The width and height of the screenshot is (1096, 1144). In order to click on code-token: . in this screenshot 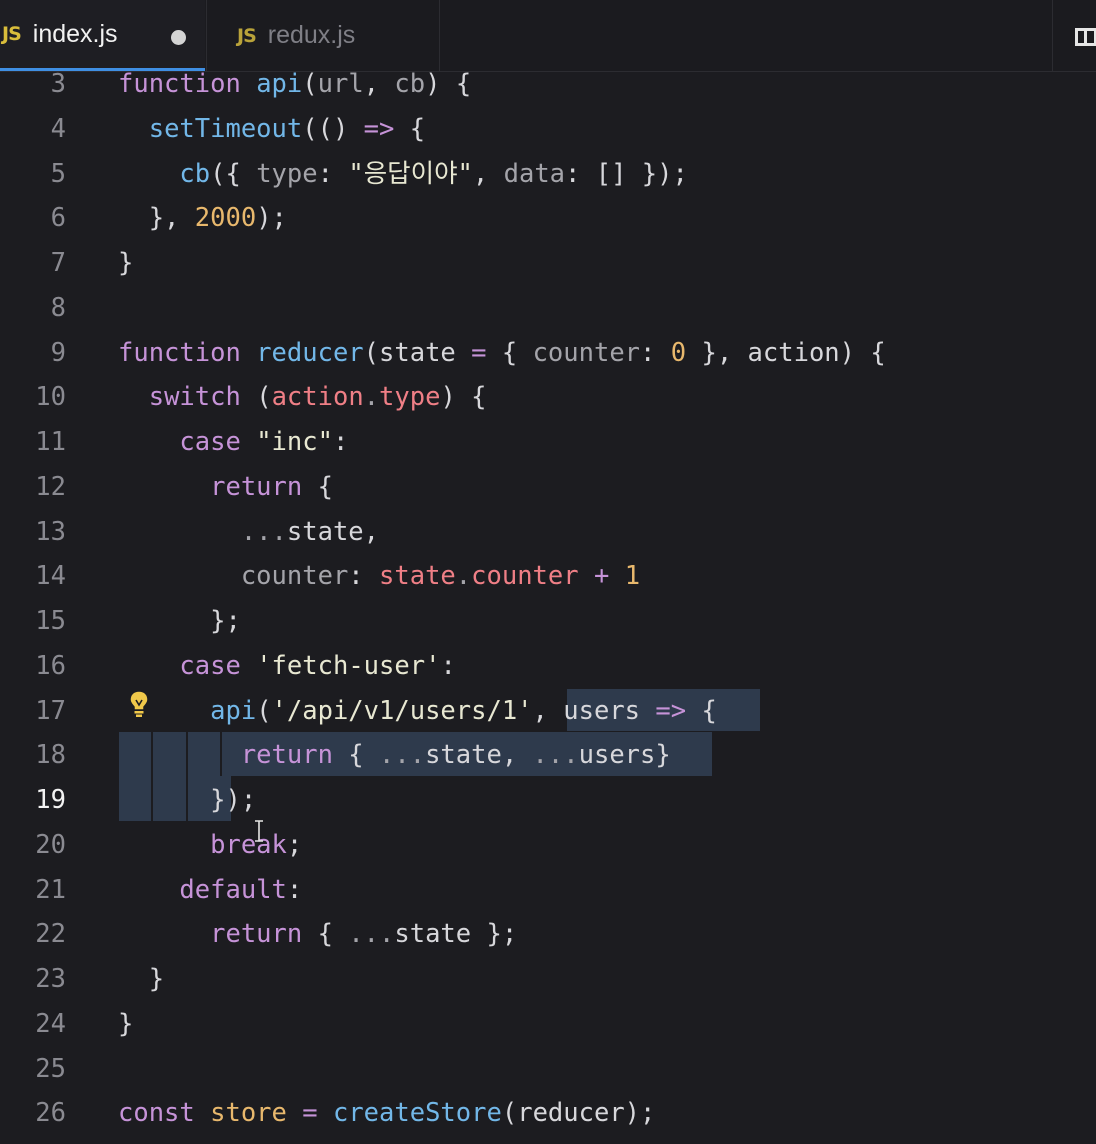, I will do `click(371, 397)`.